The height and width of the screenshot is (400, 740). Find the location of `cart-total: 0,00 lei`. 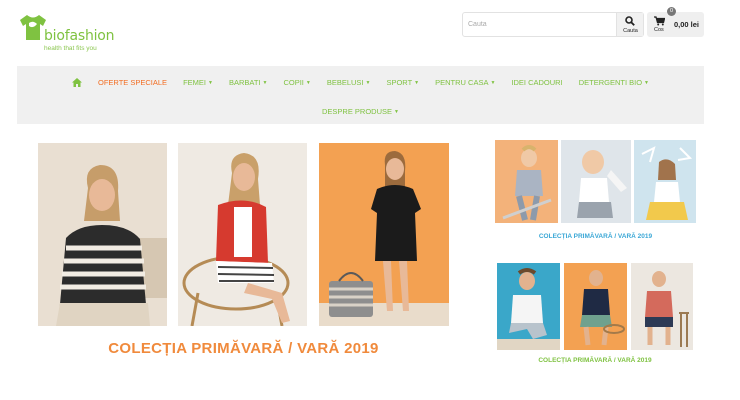

cart-total: 0,00 lei is located at coordinates (687, 24).